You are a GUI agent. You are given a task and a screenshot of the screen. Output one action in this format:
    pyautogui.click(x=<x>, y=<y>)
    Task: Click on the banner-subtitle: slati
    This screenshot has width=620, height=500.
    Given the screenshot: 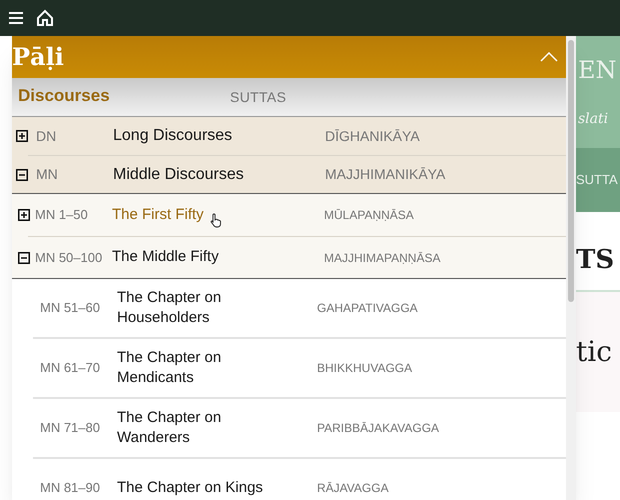 What is the action you would take?
    pyautogui.click(x=593, y=119)
    